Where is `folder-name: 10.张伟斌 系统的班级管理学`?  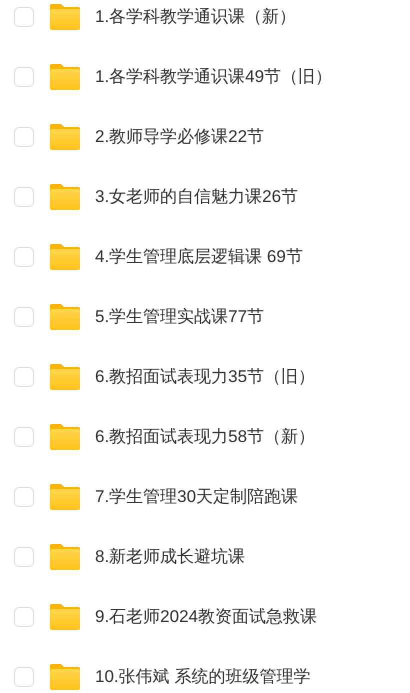 folder-name: 10.张伟斌 系统的班级管理学 is located at coordinates (202, 677).